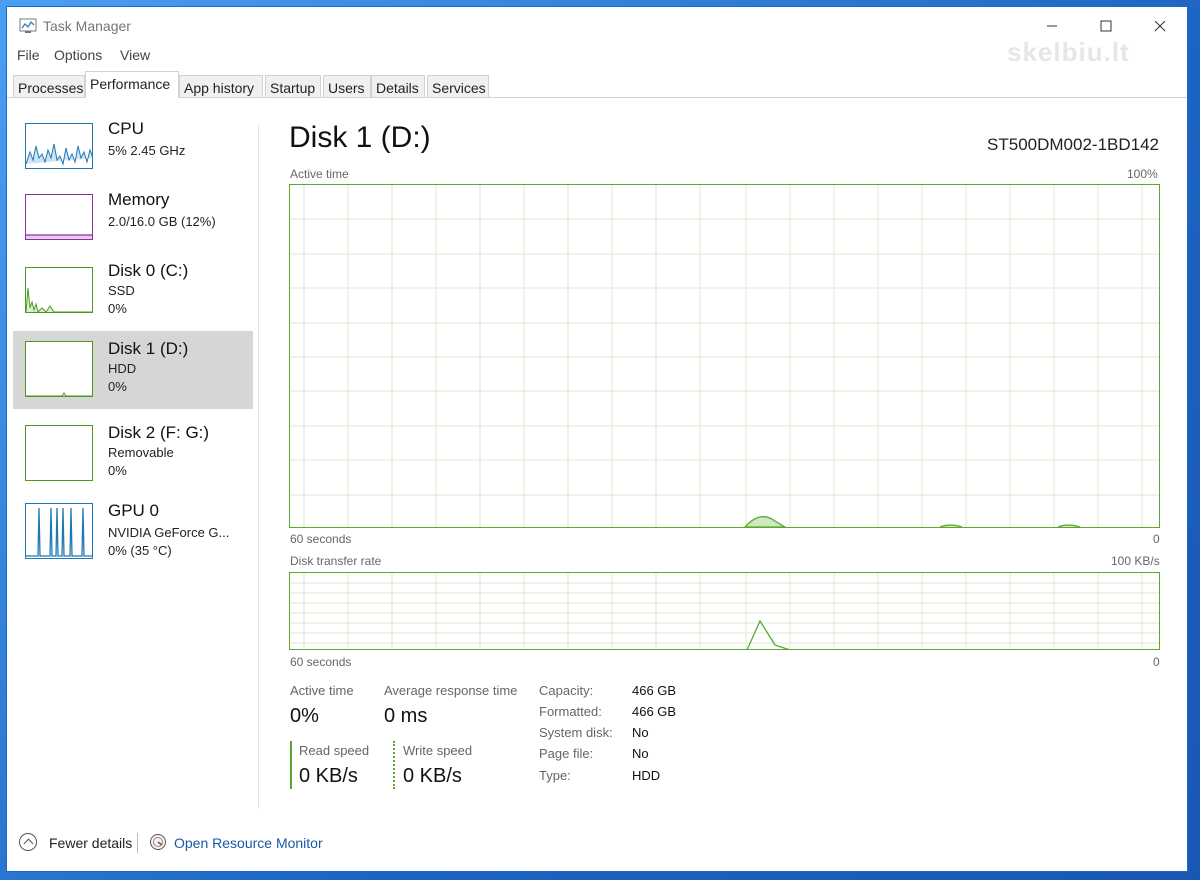 This screenshot has width=1200, height=880. I want to click on sidebar-title: GPU 0, so click(134, 510).